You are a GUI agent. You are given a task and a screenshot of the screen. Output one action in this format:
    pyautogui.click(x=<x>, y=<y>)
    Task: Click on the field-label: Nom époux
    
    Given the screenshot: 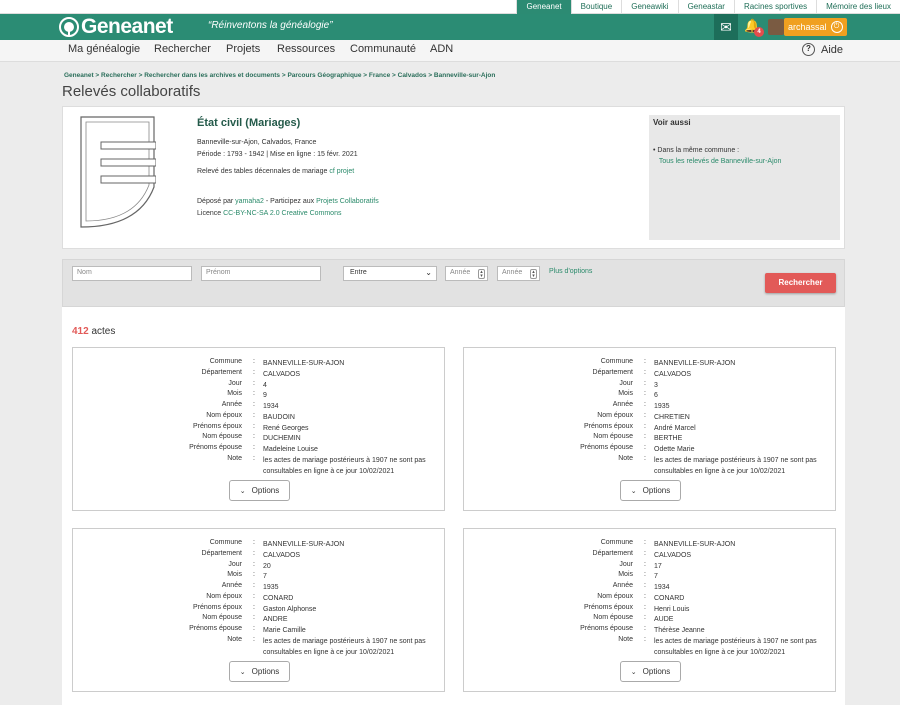 What is the action you would take?
    pyautogui.click(x=224, y=596)
    